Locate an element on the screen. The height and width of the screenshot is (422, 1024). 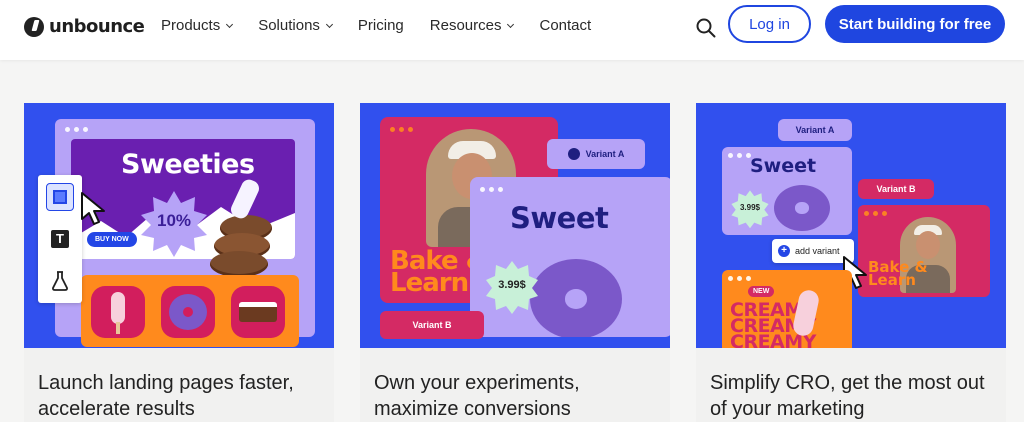
text-icon: T is located at coordinates (60, 239).